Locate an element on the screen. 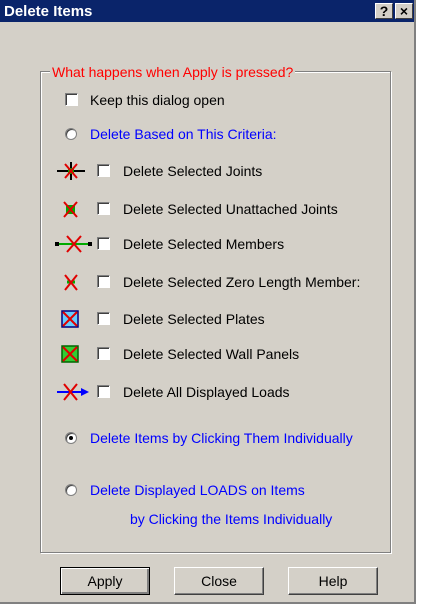 This screenshot has width=429, height=606. apply-button: Apply is located at coordinates (105, 581).